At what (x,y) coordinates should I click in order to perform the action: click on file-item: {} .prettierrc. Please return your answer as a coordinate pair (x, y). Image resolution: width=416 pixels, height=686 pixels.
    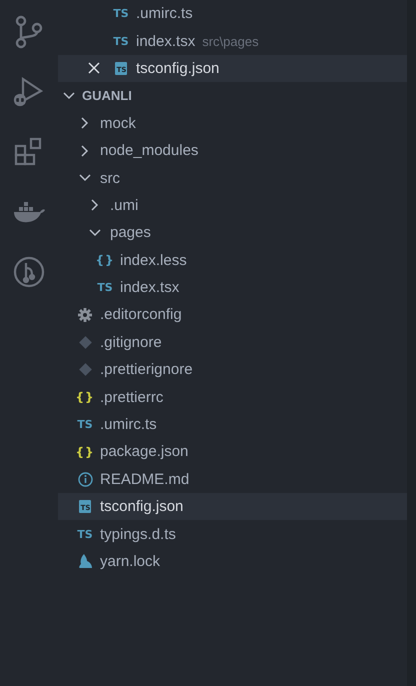
    Looking at the image, I should click on (232, 397).